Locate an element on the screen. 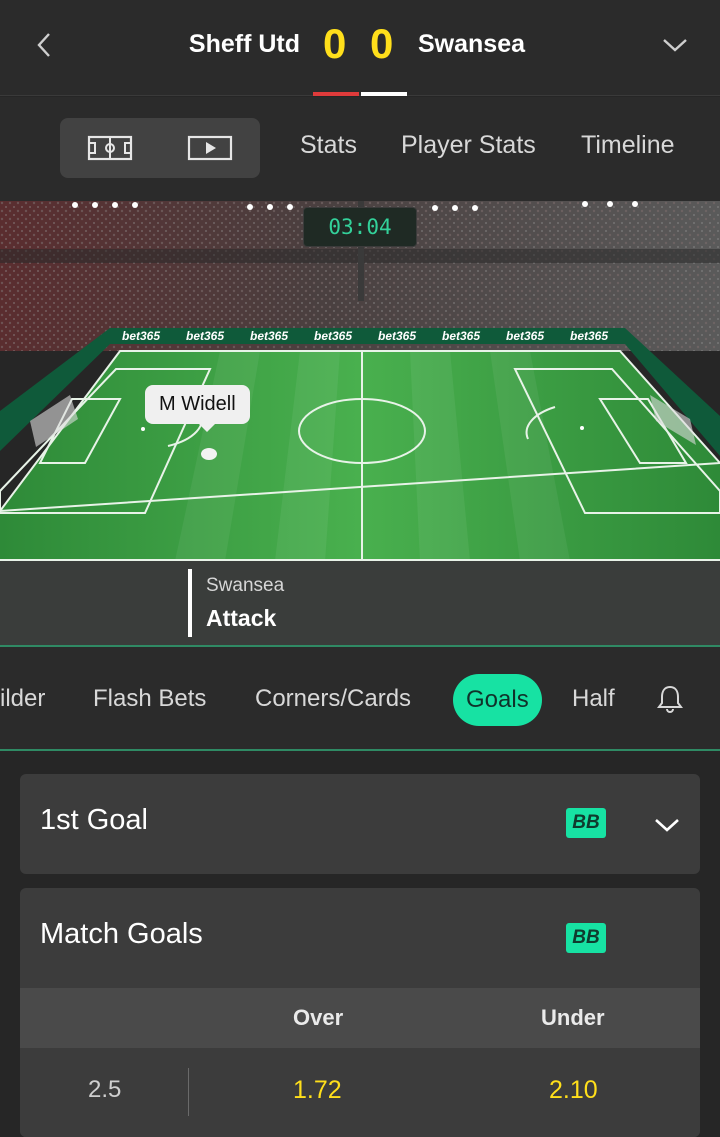 The width and height of the screenshot is (720, 1137). possession-indicator-bar is located at coordinates (190, 603).